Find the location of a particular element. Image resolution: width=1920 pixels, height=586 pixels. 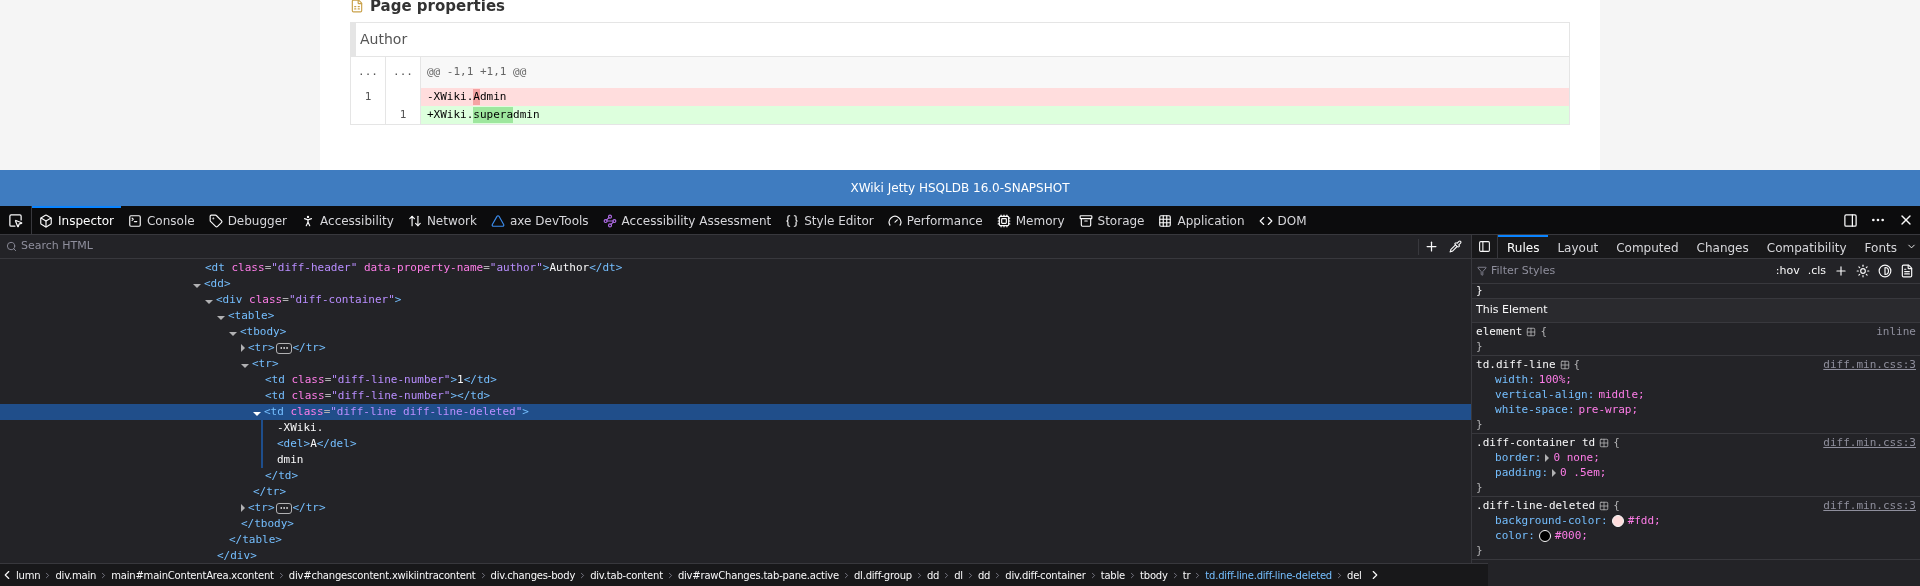

html-node-text: -XWiki. is located at coordinates (300, 427).